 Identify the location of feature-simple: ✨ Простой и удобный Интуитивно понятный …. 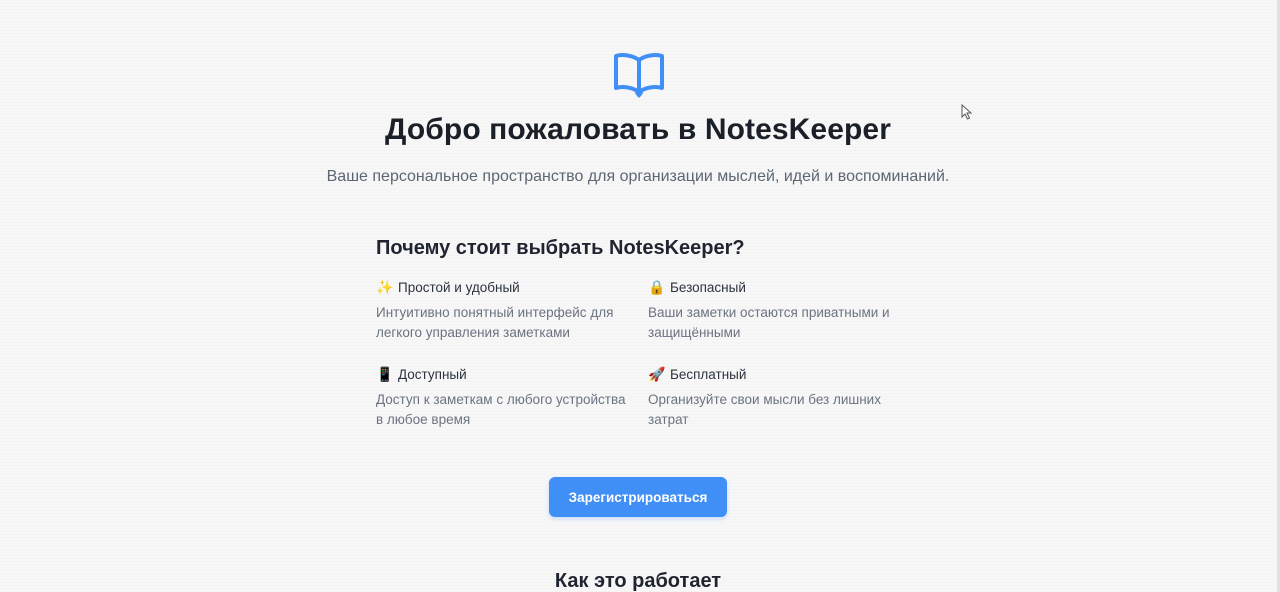
(505, 310).